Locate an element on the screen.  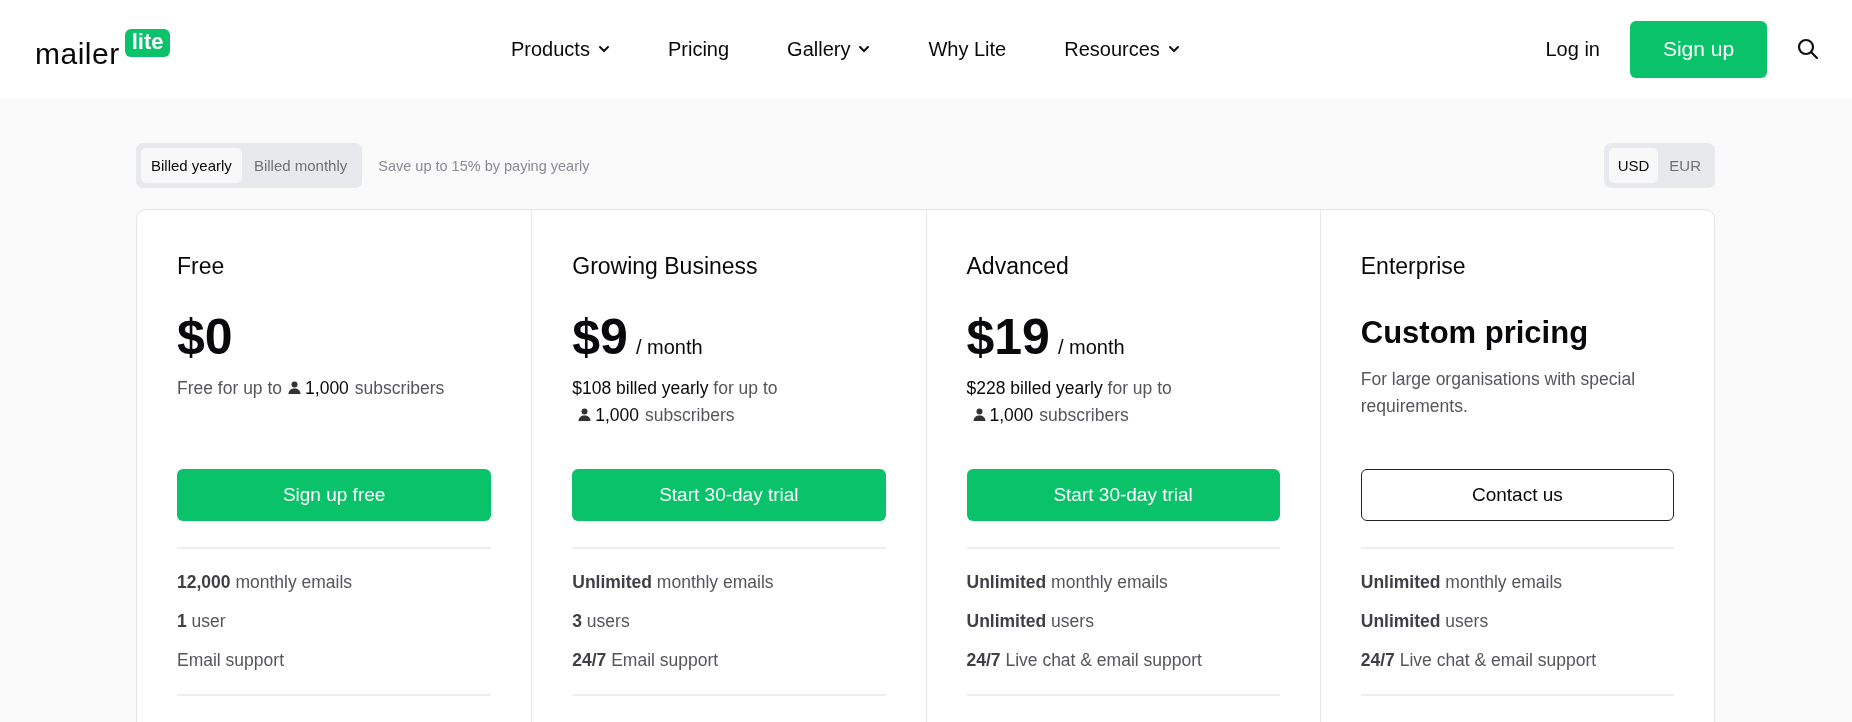
feature-item: 12,000 monthly emails is located at coordinates (265, 582).